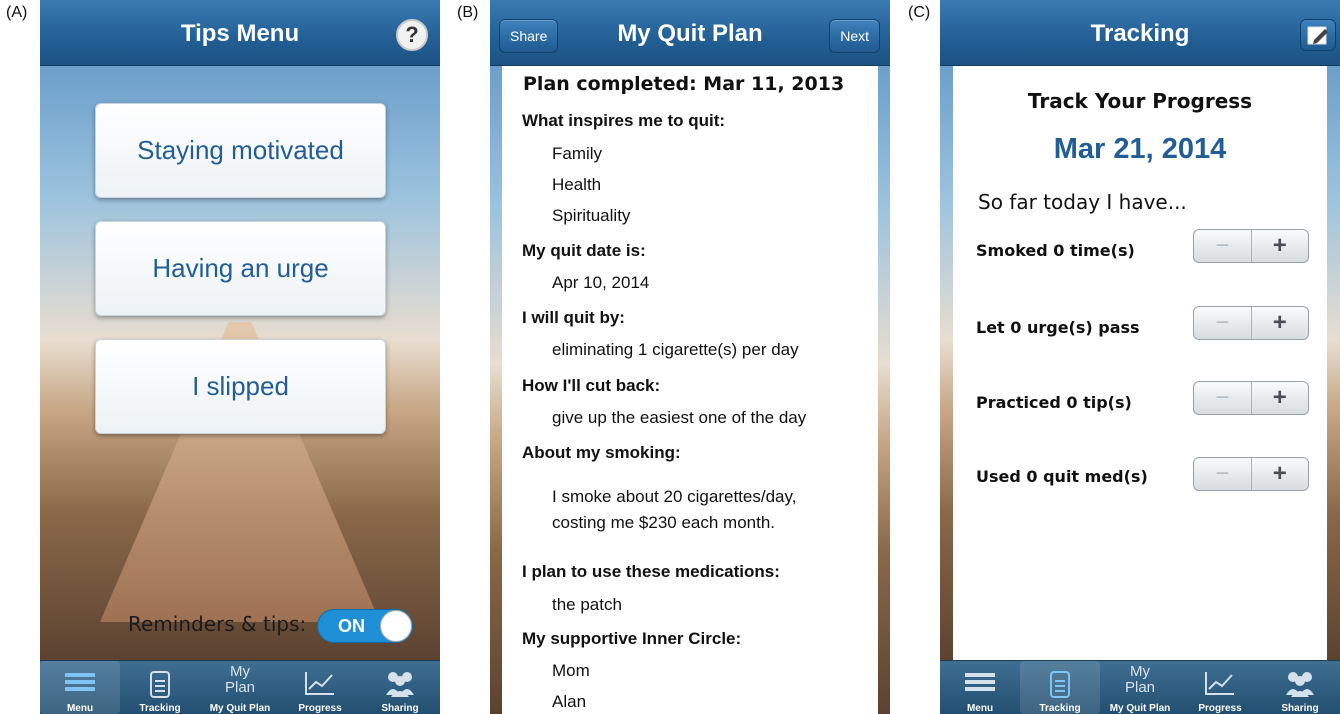 The height and width of the screenshot is (714, 1340). Describe the element at coordinates (17, 12) in the screenshot. I see `panel-label-a: (A)` at that location.